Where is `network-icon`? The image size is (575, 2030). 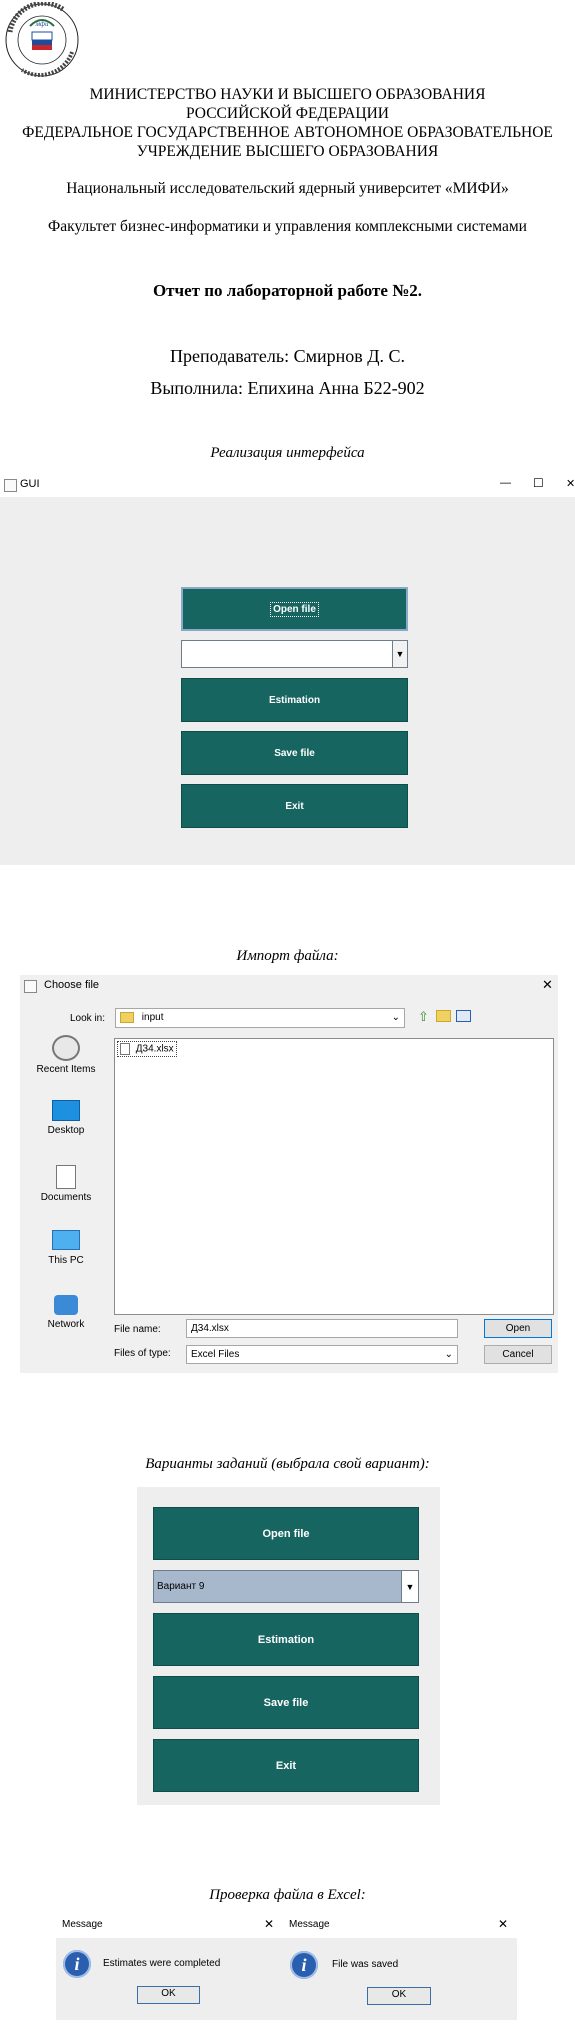 network-icon is located at coordinates (66, 1305).